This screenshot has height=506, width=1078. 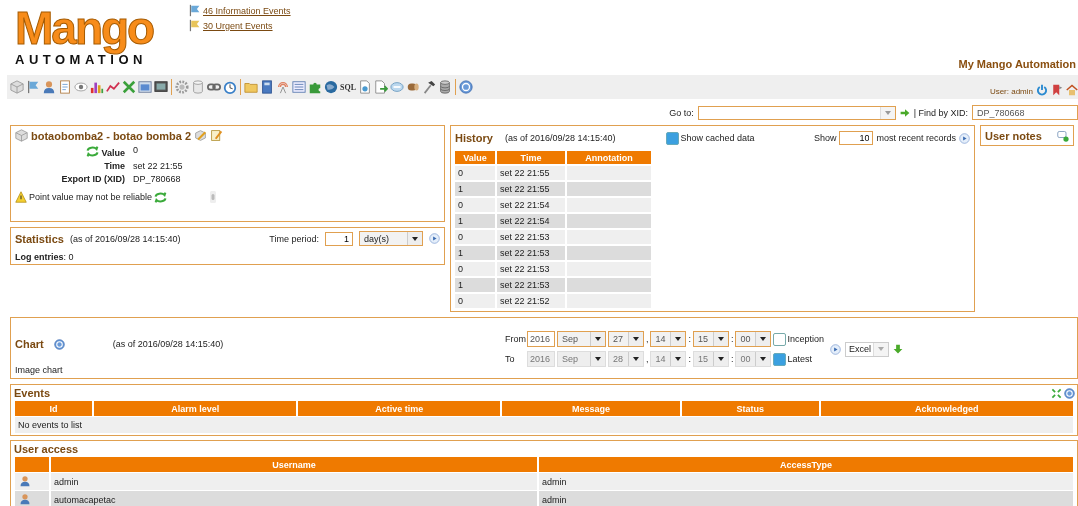 I want to click on table-cell: automacapetac, so click(x=294, y=498).